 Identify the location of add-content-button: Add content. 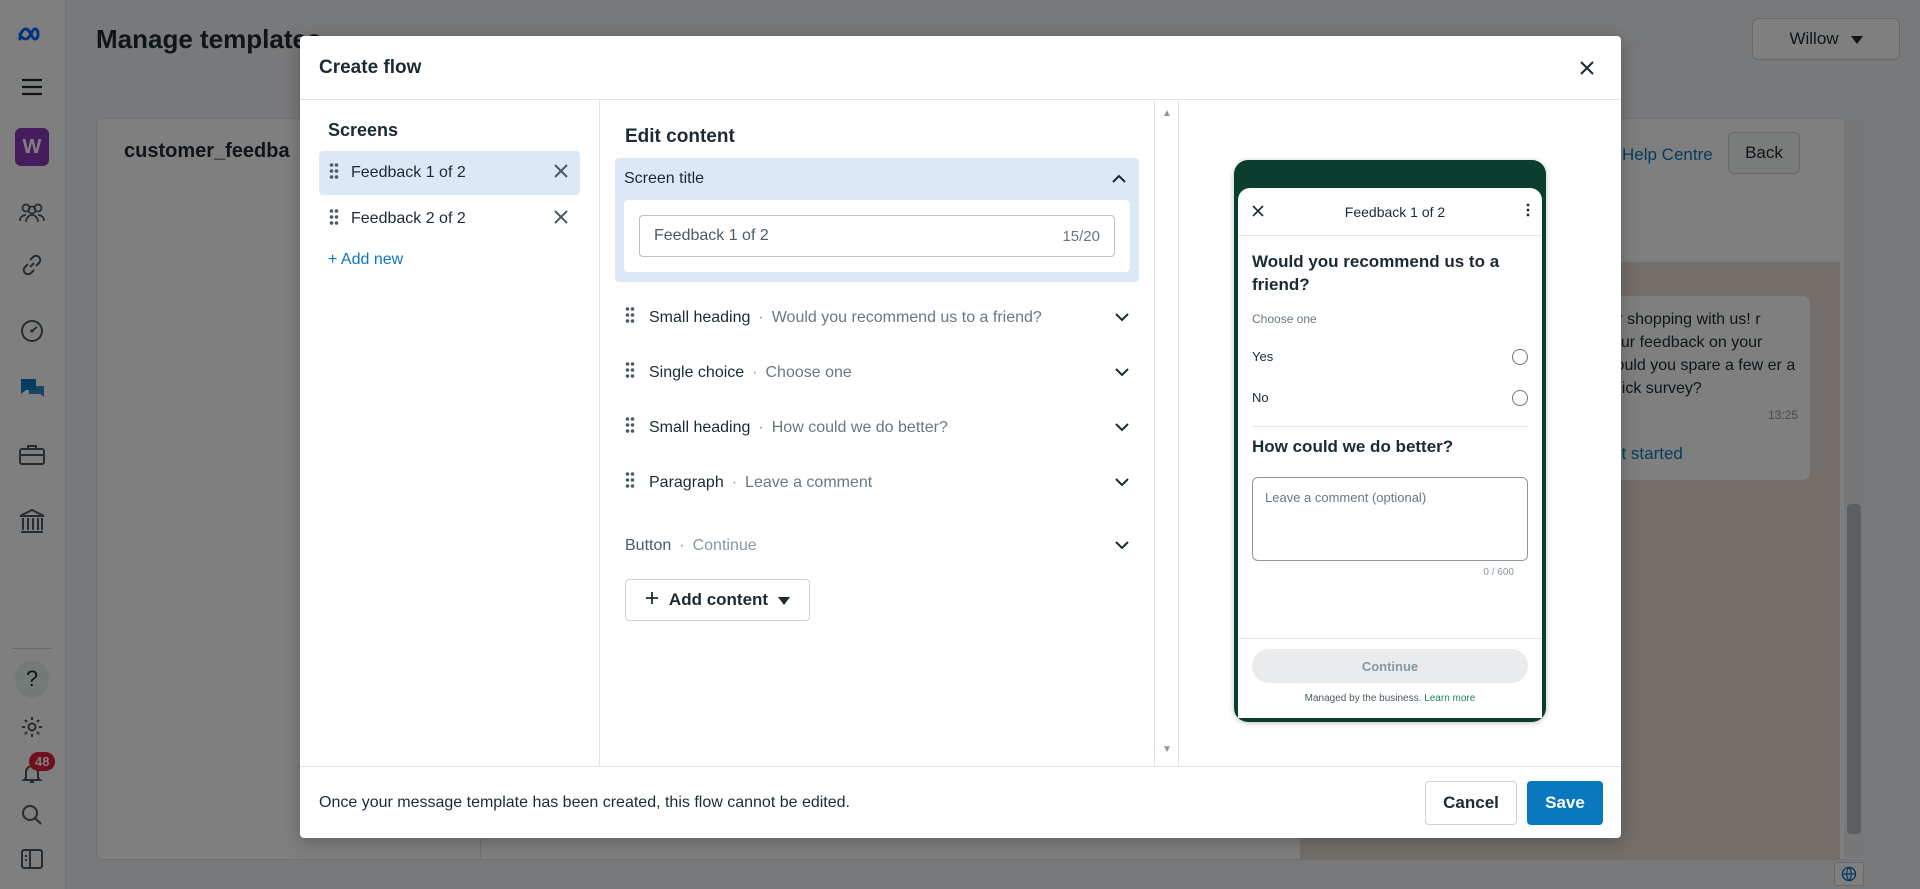
(717, 600).